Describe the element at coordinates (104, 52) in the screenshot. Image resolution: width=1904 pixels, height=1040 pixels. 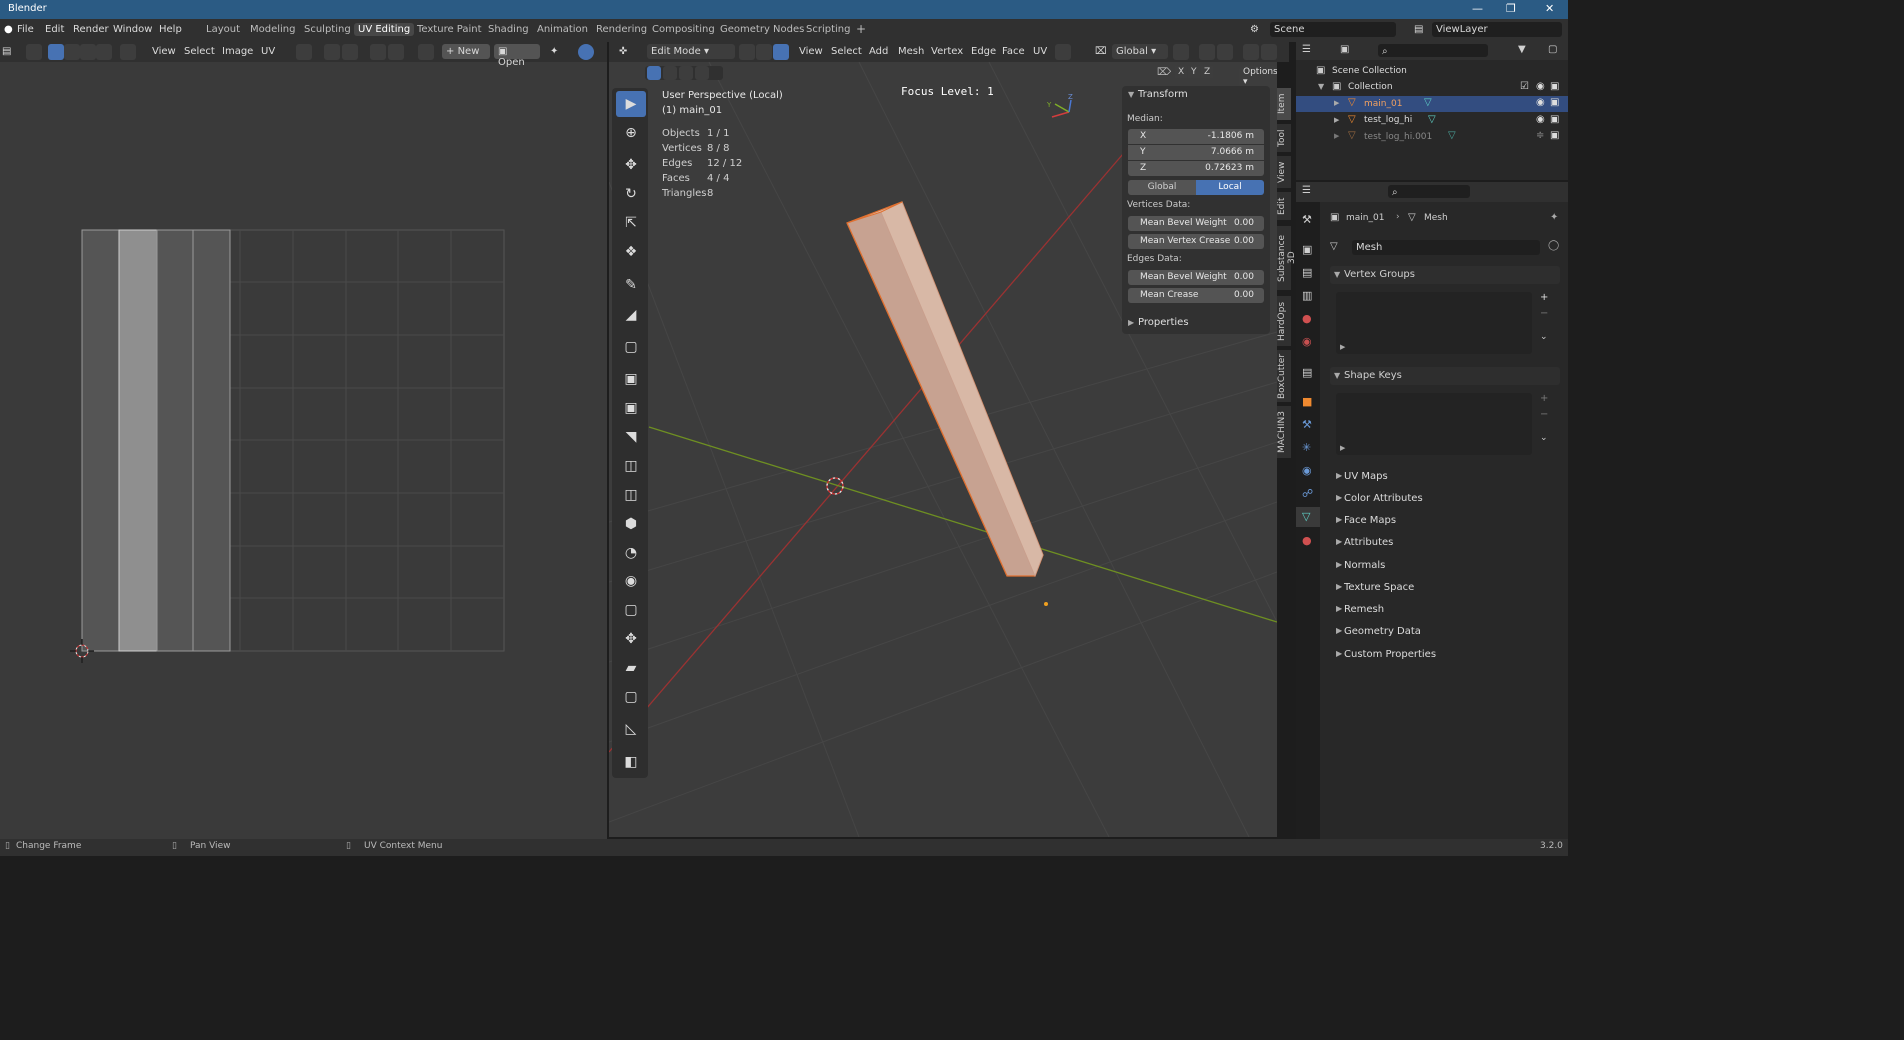
I see `island-select-icon` at that location.